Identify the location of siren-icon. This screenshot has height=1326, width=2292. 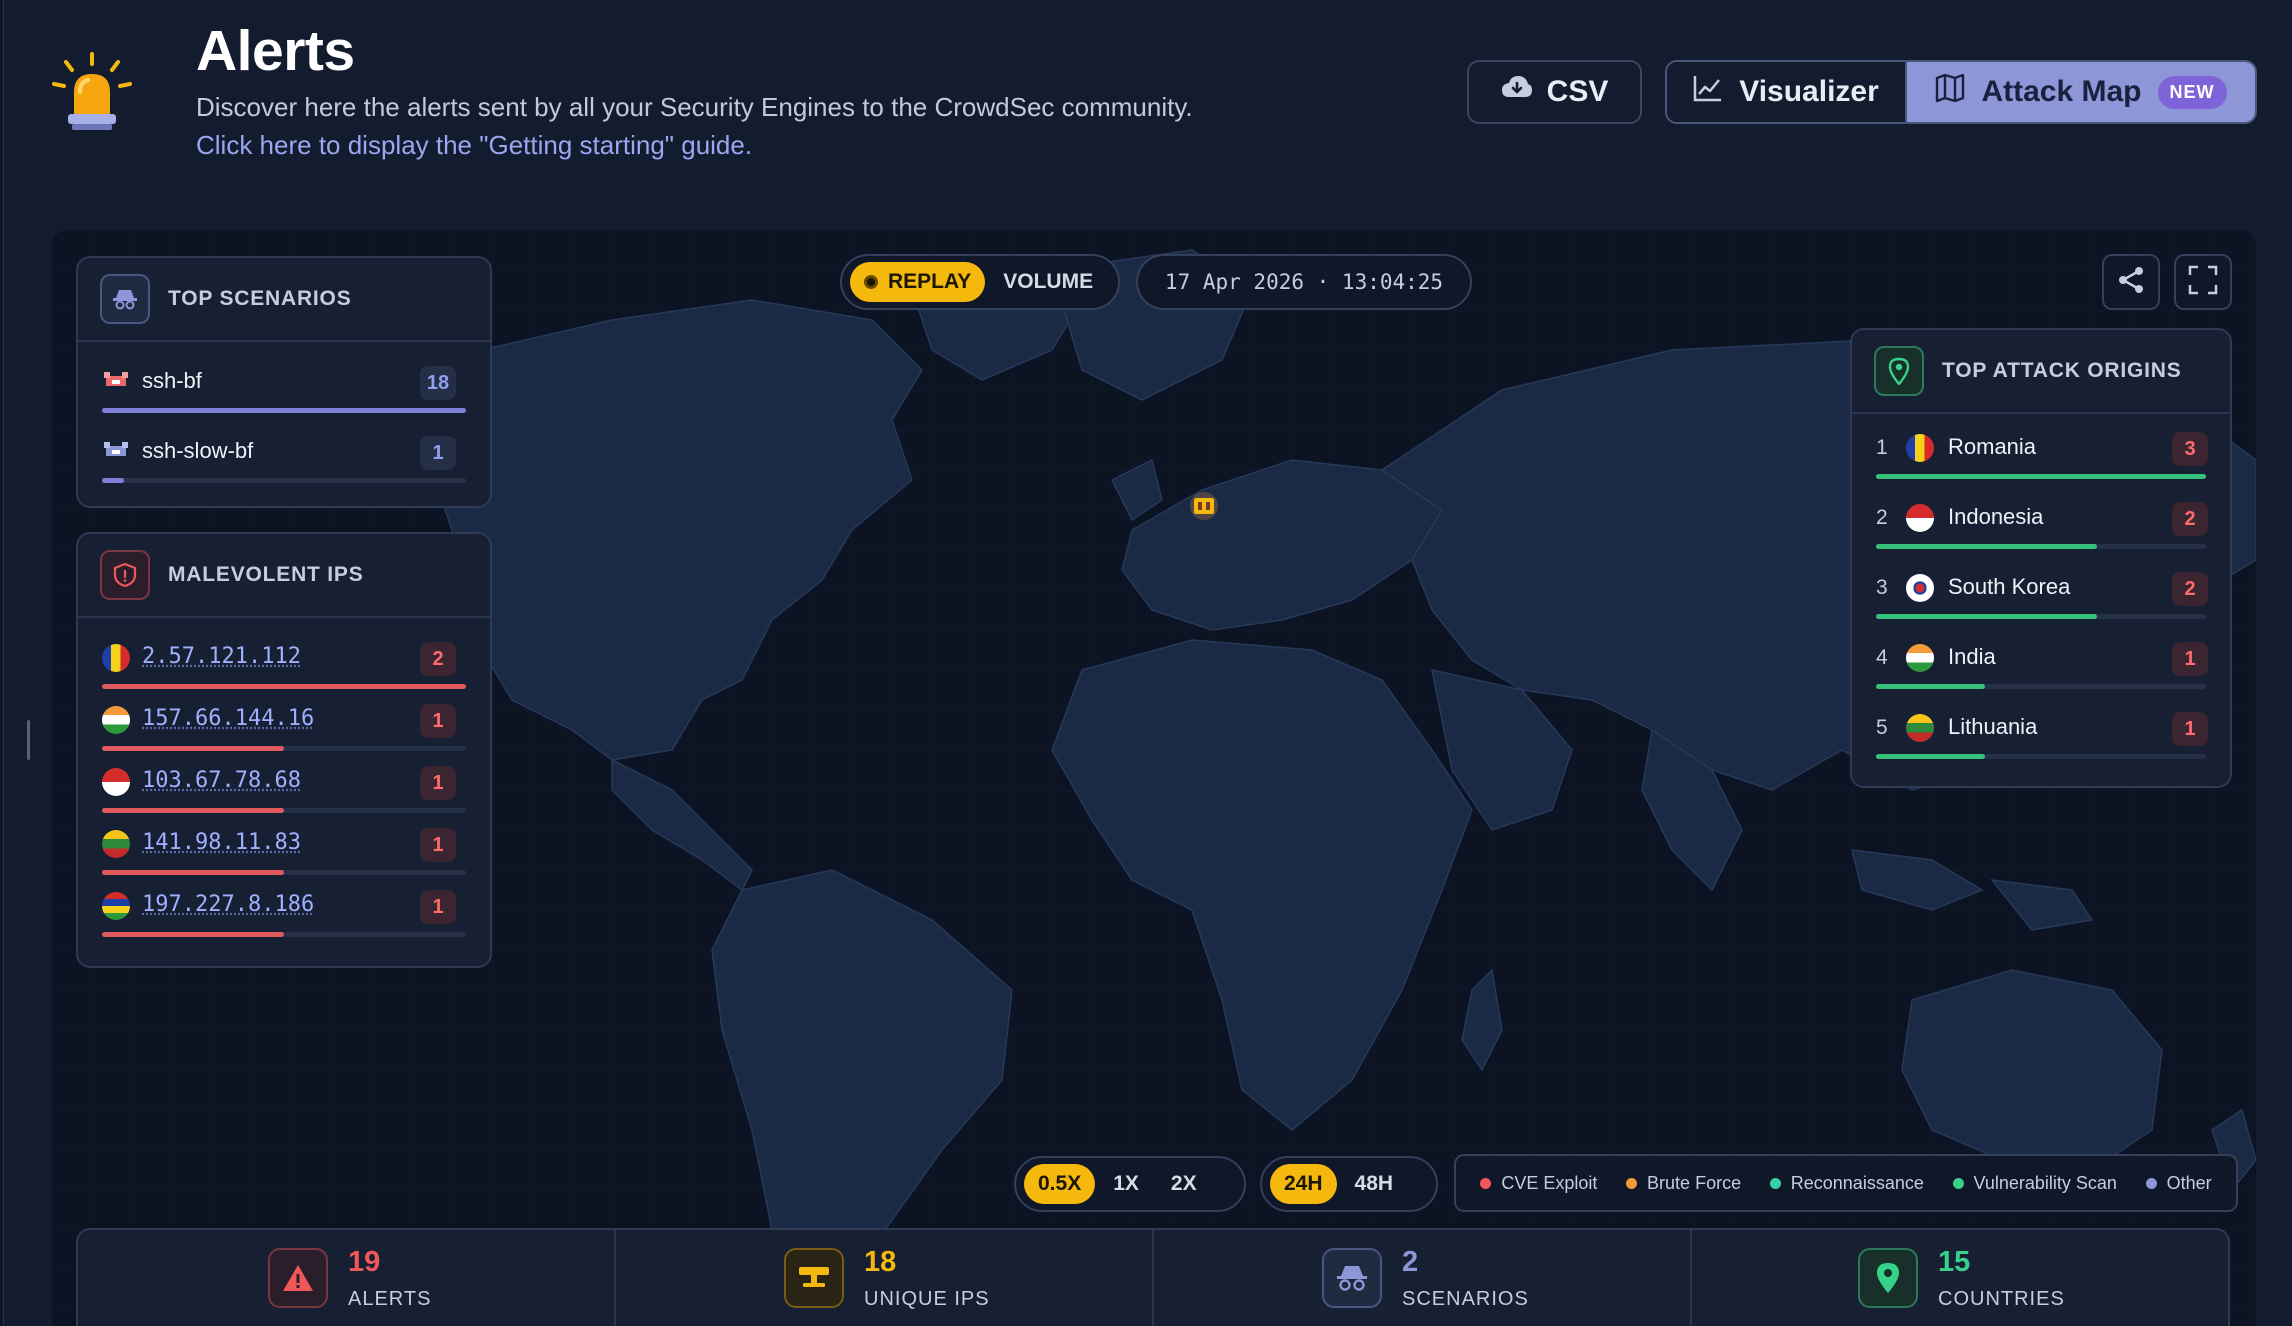
(92, 93).